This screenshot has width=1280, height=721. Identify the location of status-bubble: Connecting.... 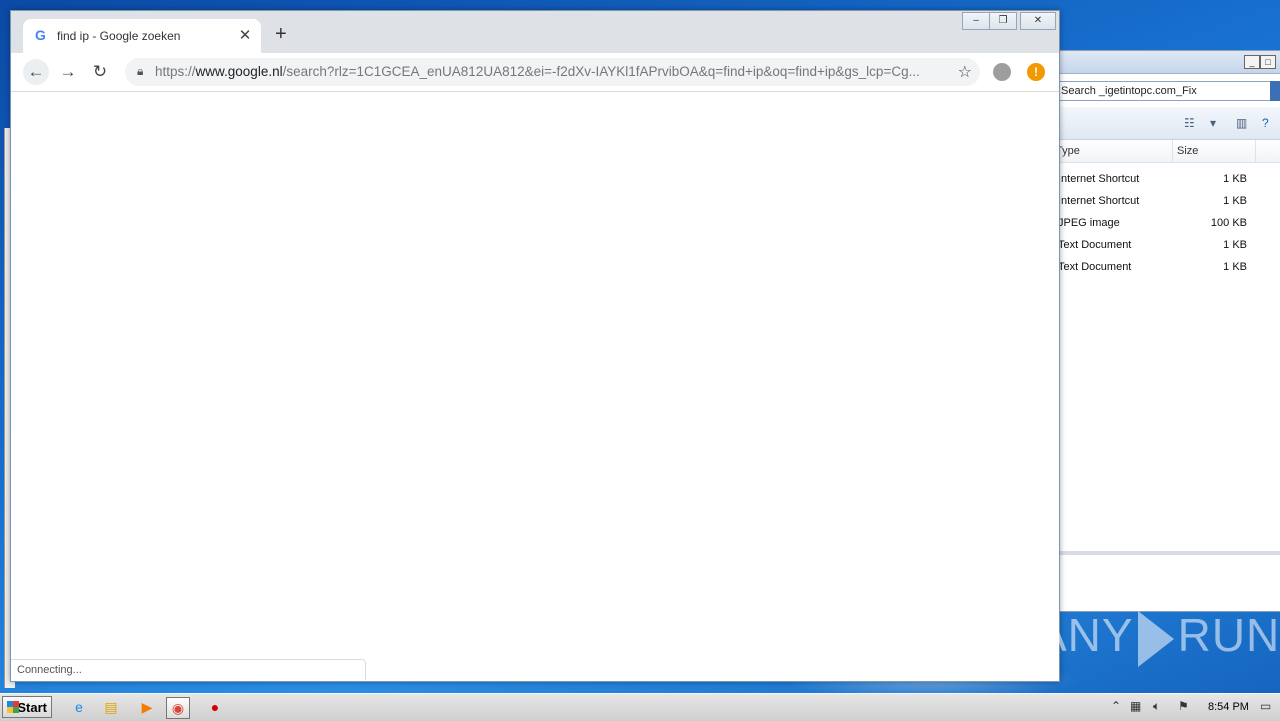
(188, 669).